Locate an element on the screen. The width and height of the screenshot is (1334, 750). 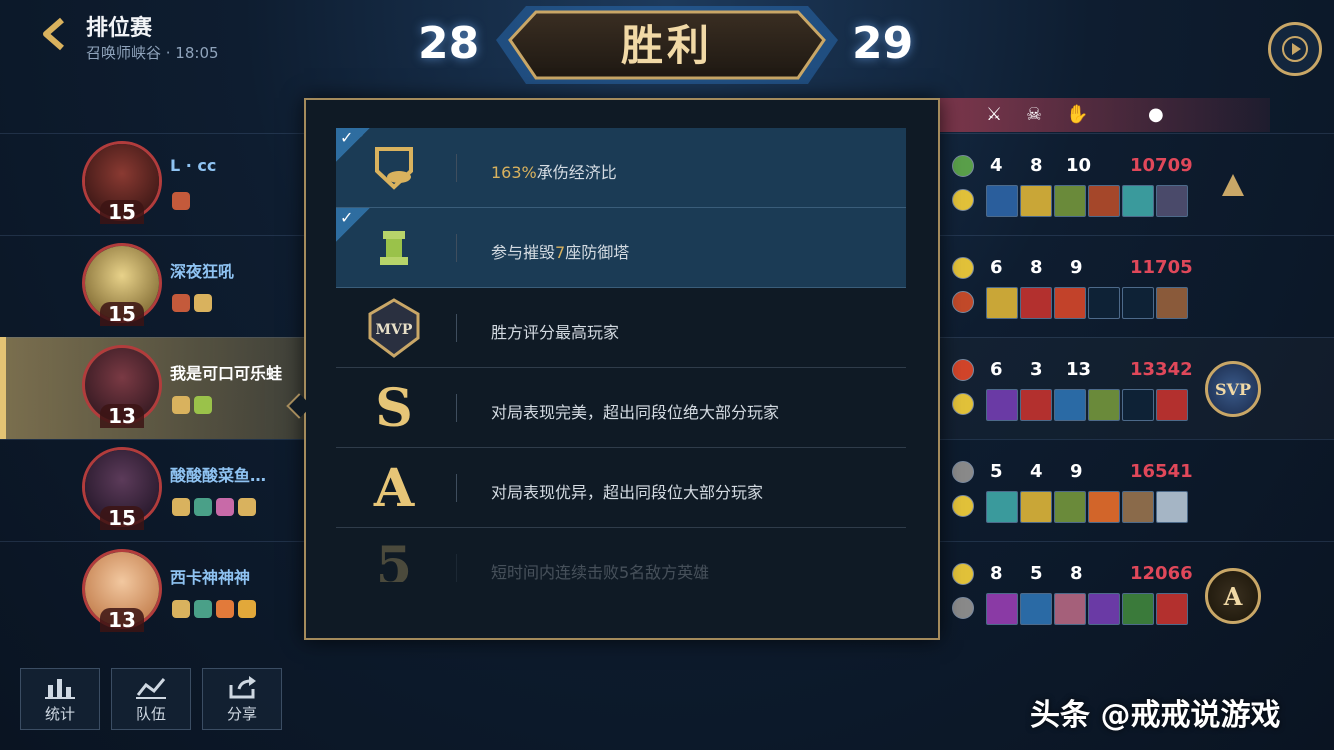
grade-s-icon: S is located at coordinates (394, 408).